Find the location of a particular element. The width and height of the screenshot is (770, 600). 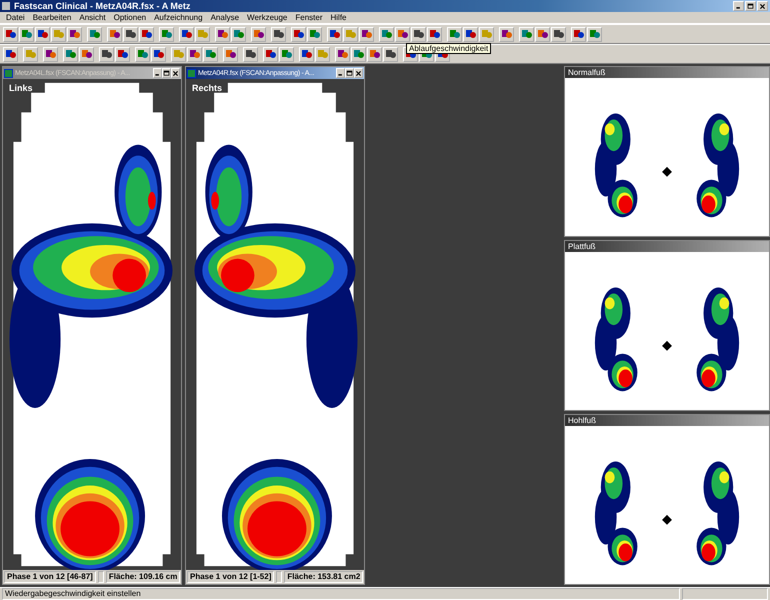

panel-title: Hohlfuß is located at coordinates (667, 420).